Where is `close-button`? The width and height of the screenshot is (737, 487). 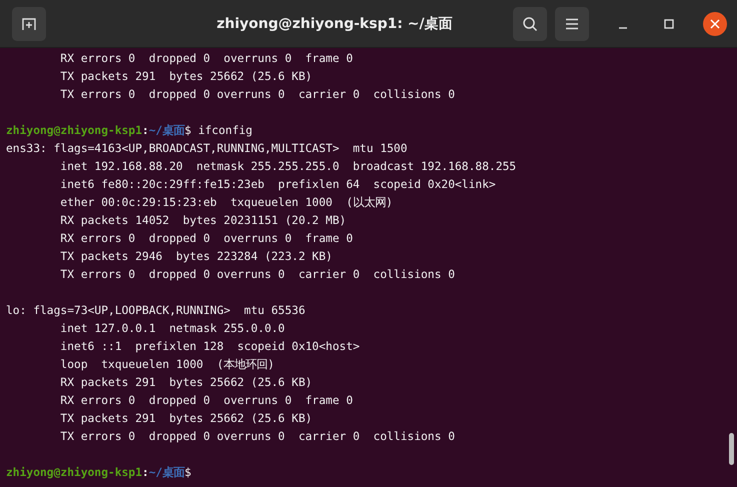
close-button is located at coordinates (715, 24).